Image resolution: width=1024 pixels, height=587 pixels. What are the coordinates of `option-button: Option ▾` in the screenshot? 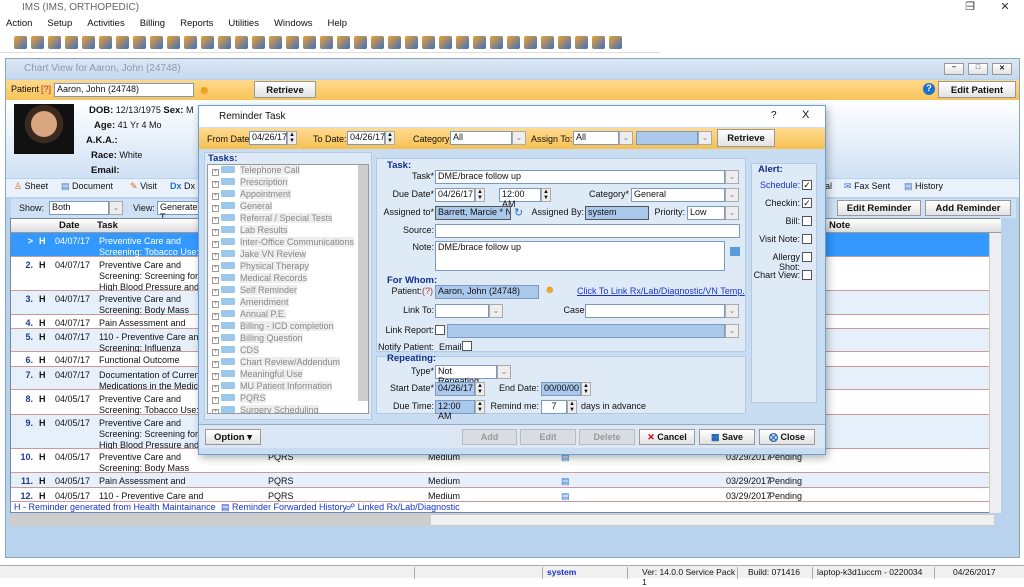 It's located at (233, 437).